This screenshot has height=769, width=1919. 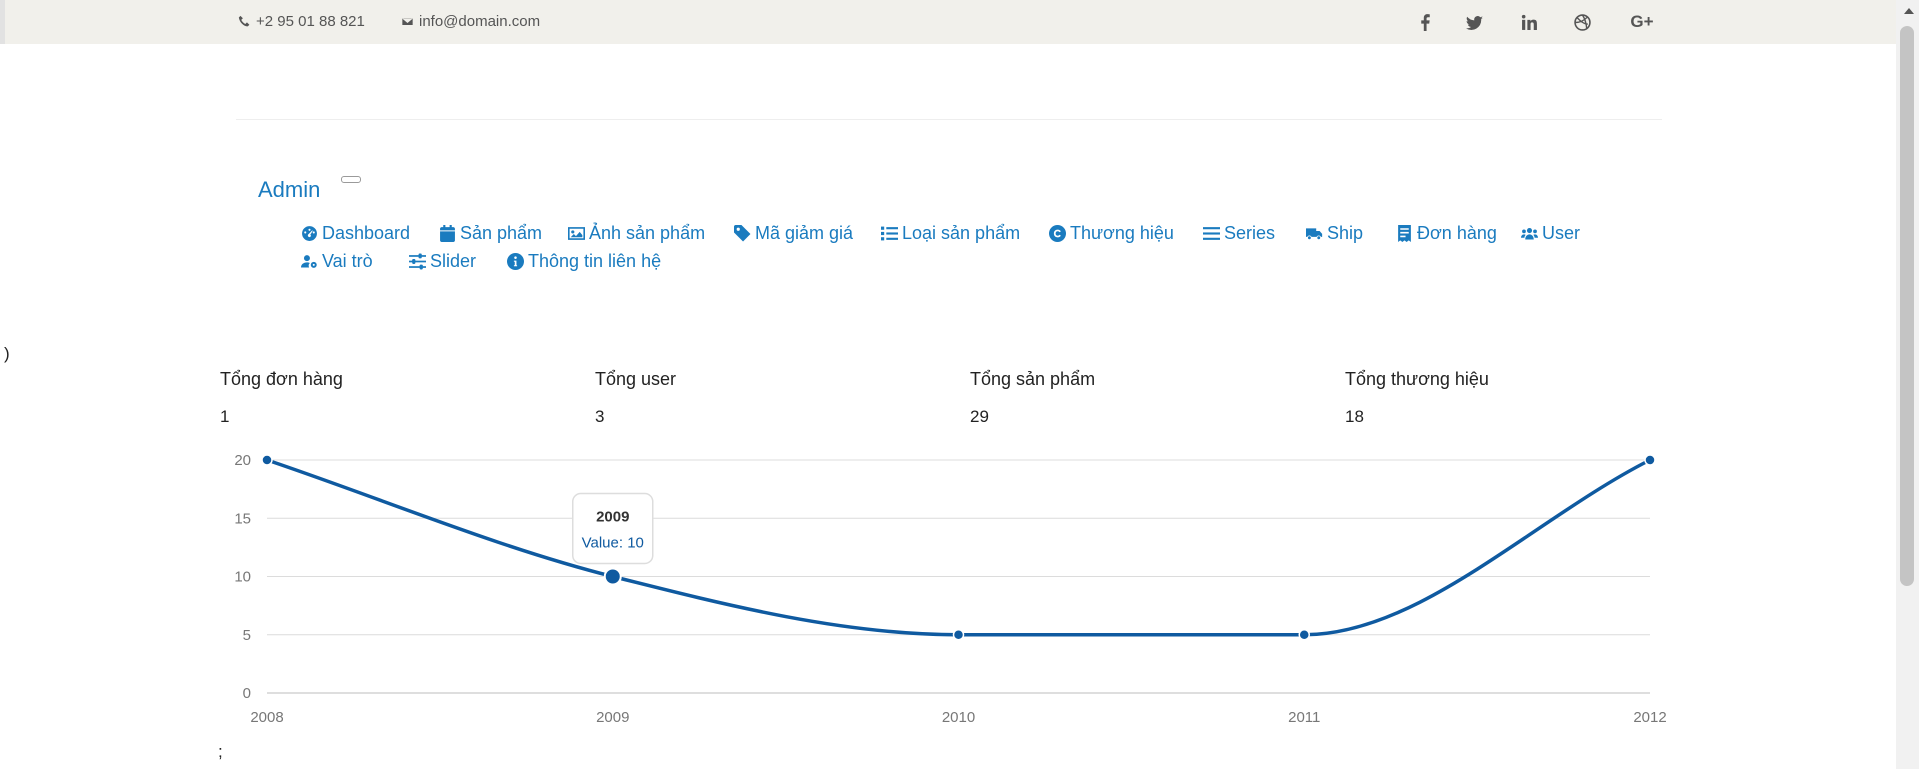 What do you see at coordinates (612, 717) in the screenshot?
I see `x-tick-label: 2009` at bounding box center [612, 717].